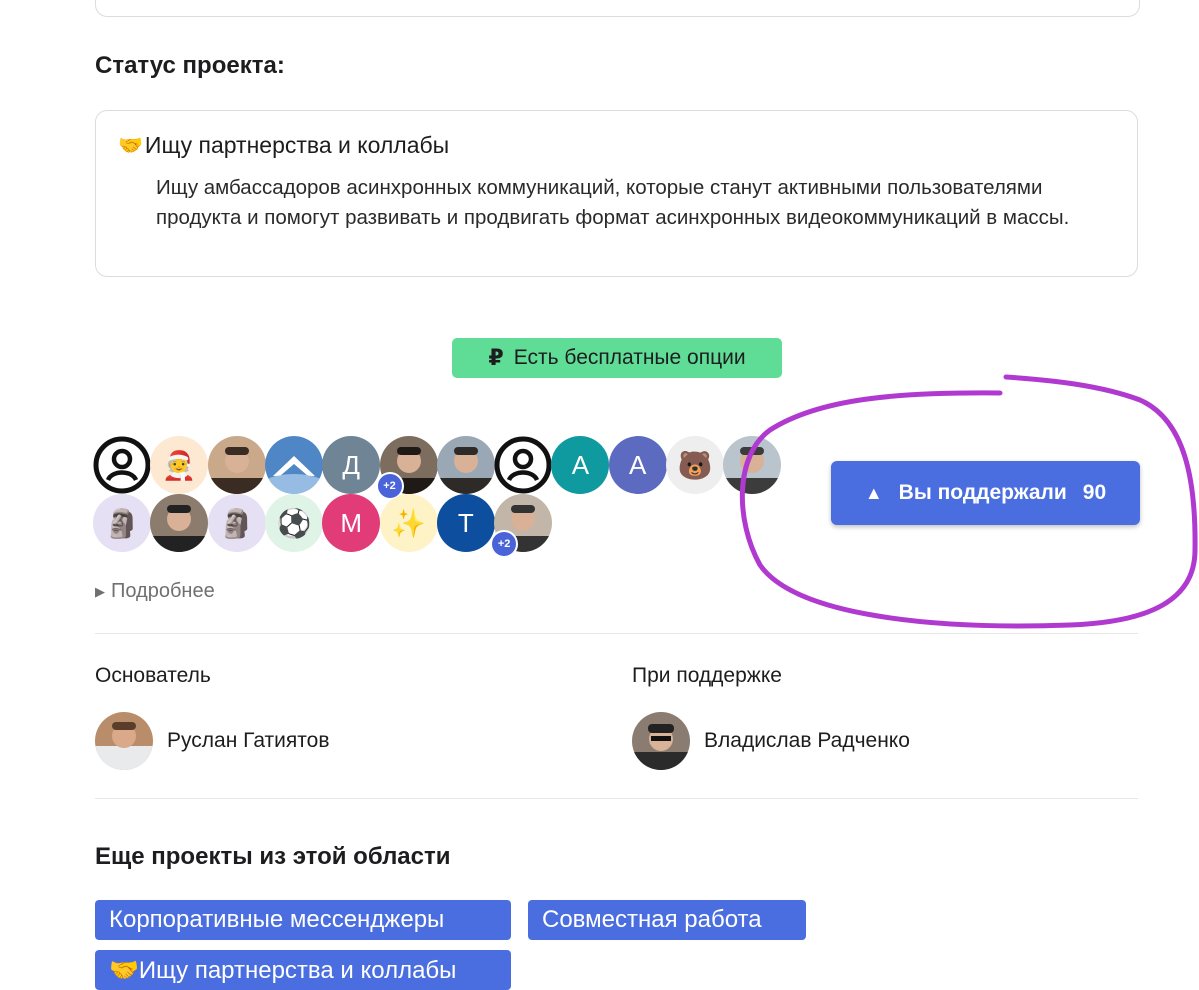 This screenshot has width=1199, height=990. I want to click on status-heading: Статус проекта:, so click(190, 65).